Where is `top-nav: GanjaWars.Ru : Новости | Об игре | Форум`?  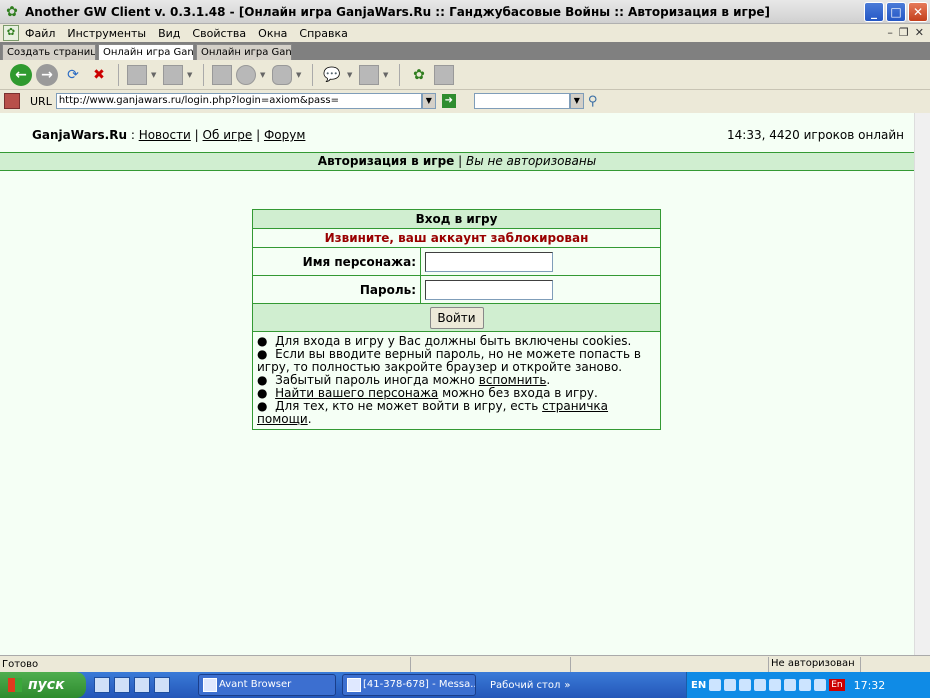
top-nav: GanjaWars.Ru : Новости | Об игре | Форум is located at coordinates (169, 135).